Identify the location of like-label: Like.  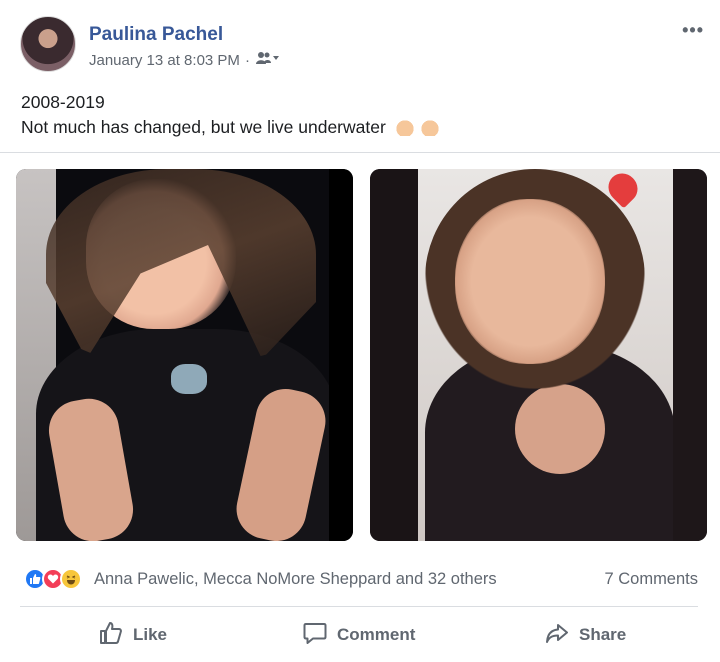
(150, 634).